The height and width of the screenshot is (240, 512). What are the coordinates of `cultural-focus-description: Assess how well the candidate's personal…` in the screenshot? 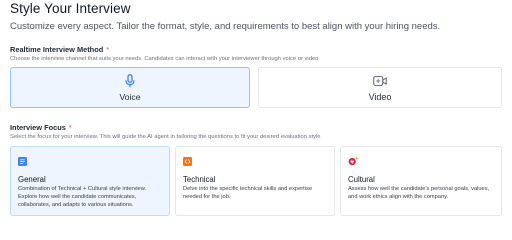 It's located at (419, 193).